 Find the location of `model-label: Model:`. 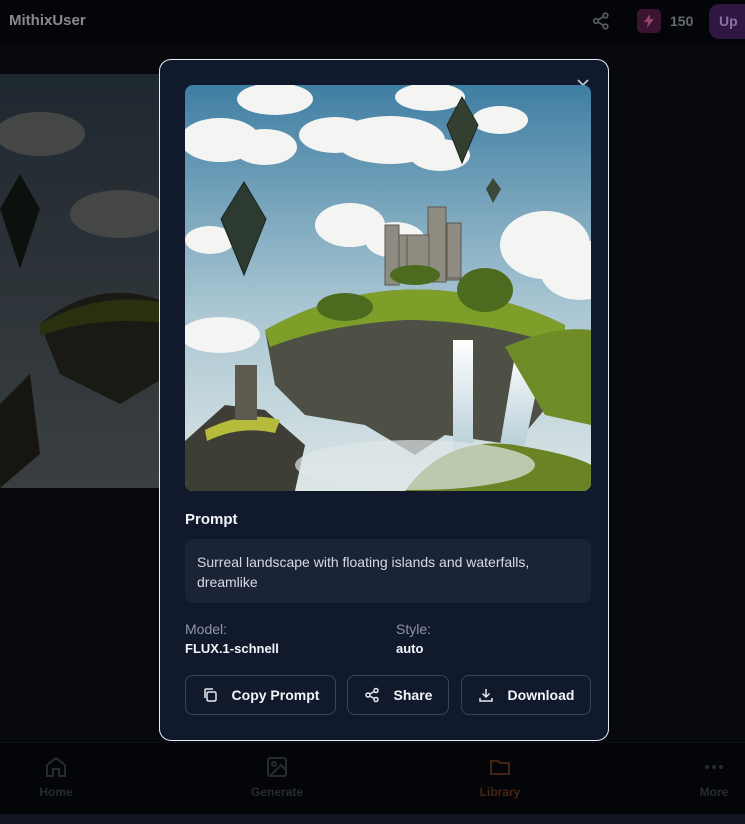

model-label: Model: is located at coordinates (206, 629).